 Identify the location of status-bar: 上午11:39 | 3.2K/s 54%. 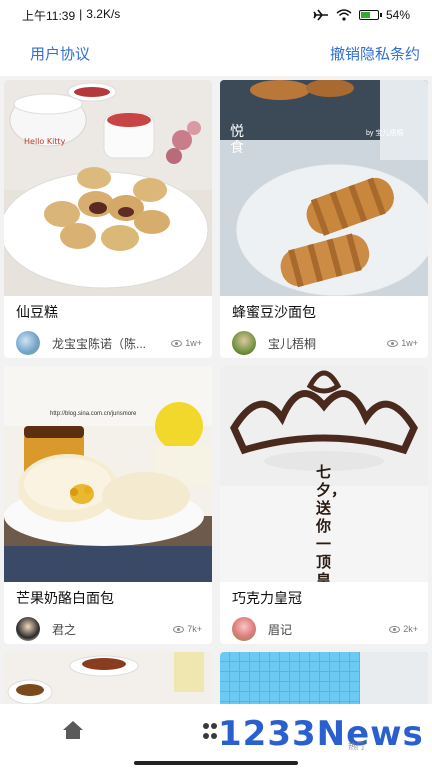
(216, 15).